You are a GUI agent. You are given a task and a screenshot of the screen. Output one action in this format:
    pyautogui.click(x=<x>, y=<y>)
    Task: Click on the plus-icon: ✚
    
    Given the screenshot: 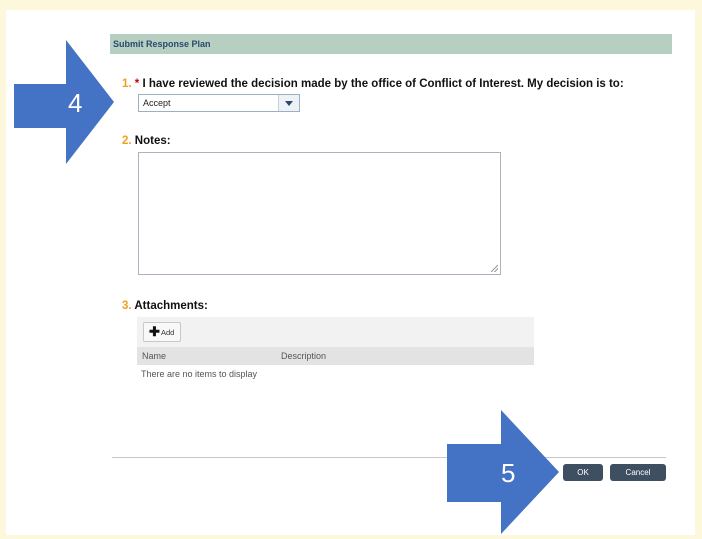 What is the action you would take?
    pyautogui.click(x=154, y=331)
    